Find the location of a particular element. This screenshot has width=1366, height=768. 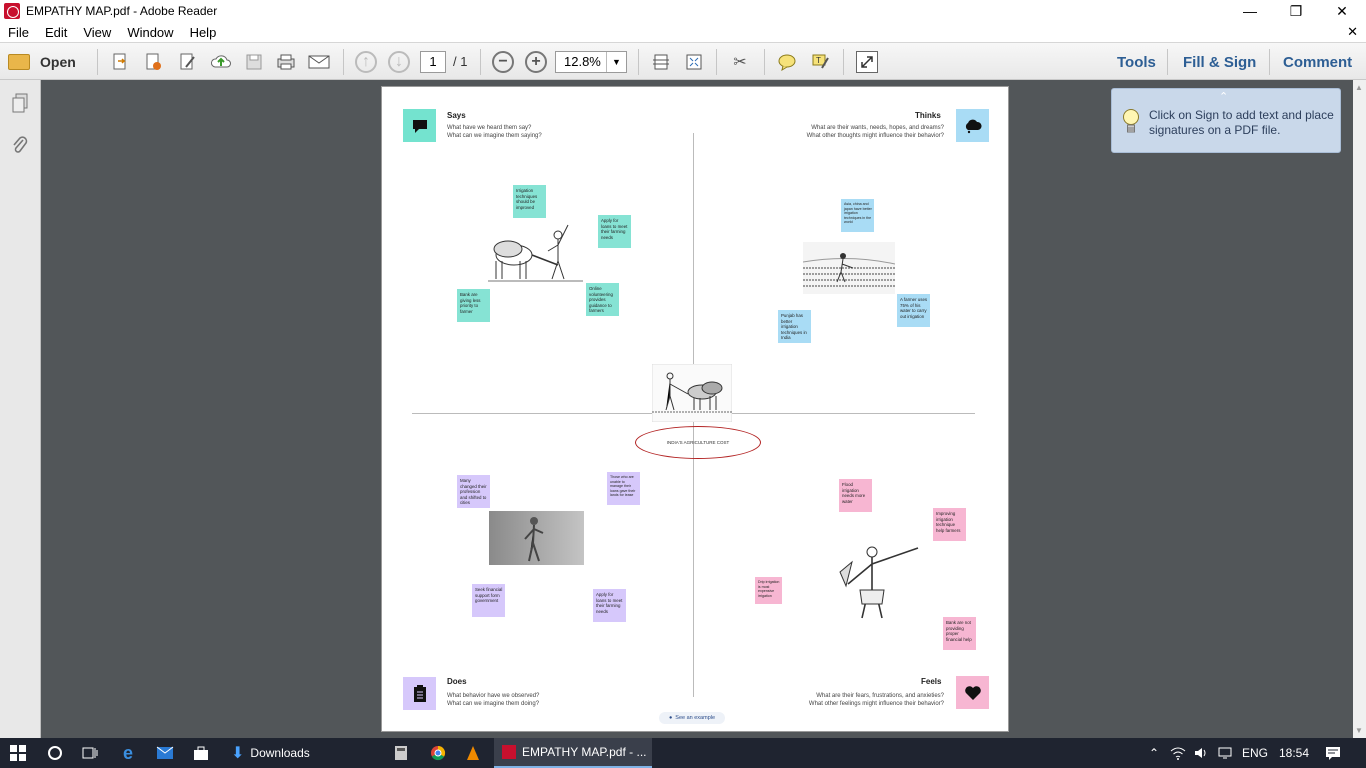

does-title: Does is located at coordinates (457, 681).